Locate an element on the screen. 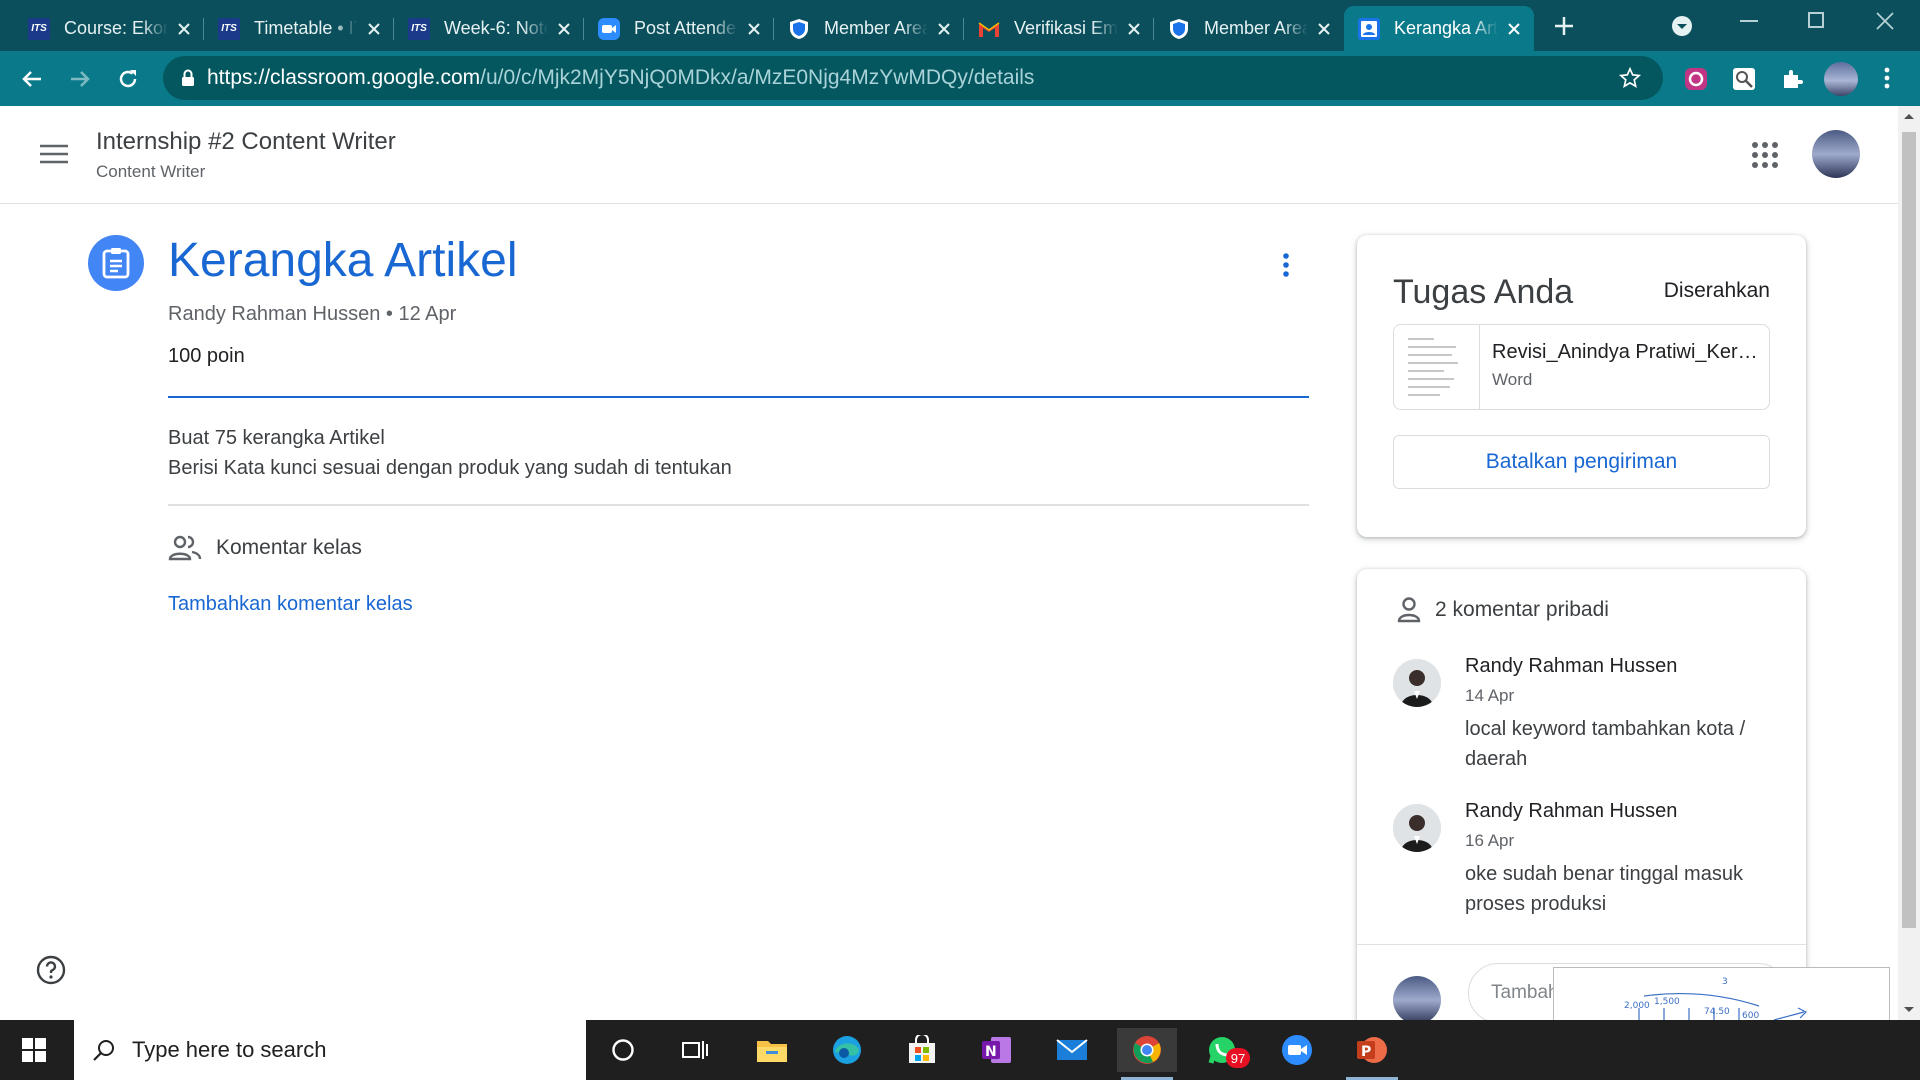 The width and height of the screenshot is (1920, 1081). onenote-icon: N is located at coordinates (997, 1050).